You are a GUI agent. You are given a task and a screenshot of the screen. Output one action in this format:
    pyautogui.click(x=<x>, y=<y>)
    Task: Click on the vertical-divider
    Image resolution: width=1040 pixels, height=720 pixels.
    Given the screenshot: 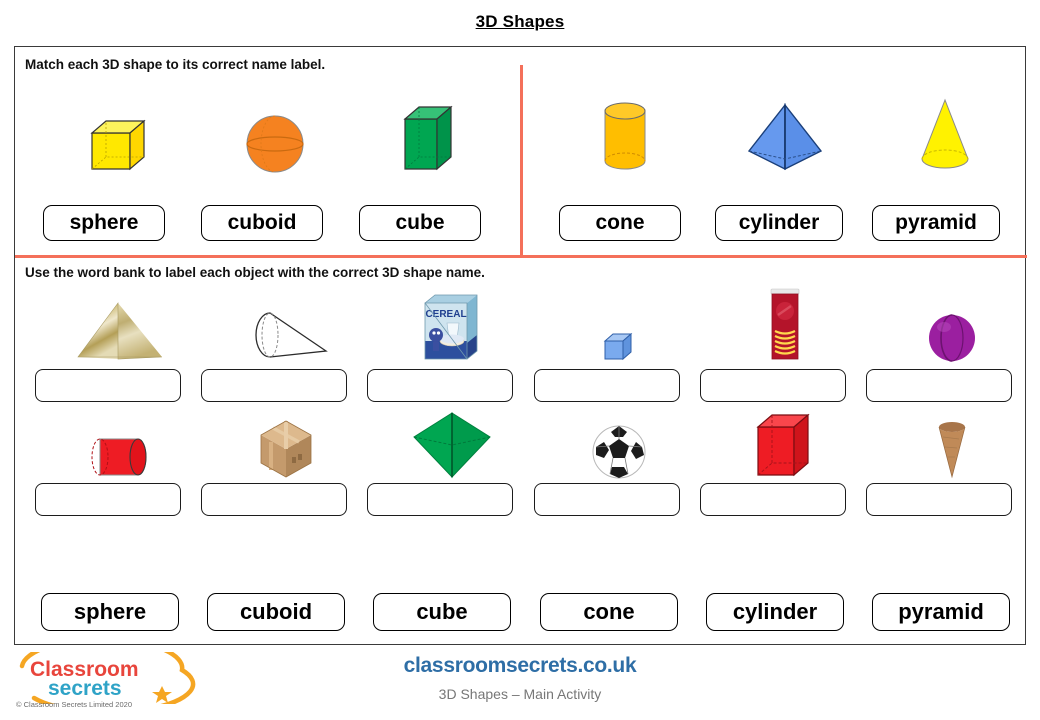 What is the action you would take?
    pyautogui.click(x=521, y=161)
    